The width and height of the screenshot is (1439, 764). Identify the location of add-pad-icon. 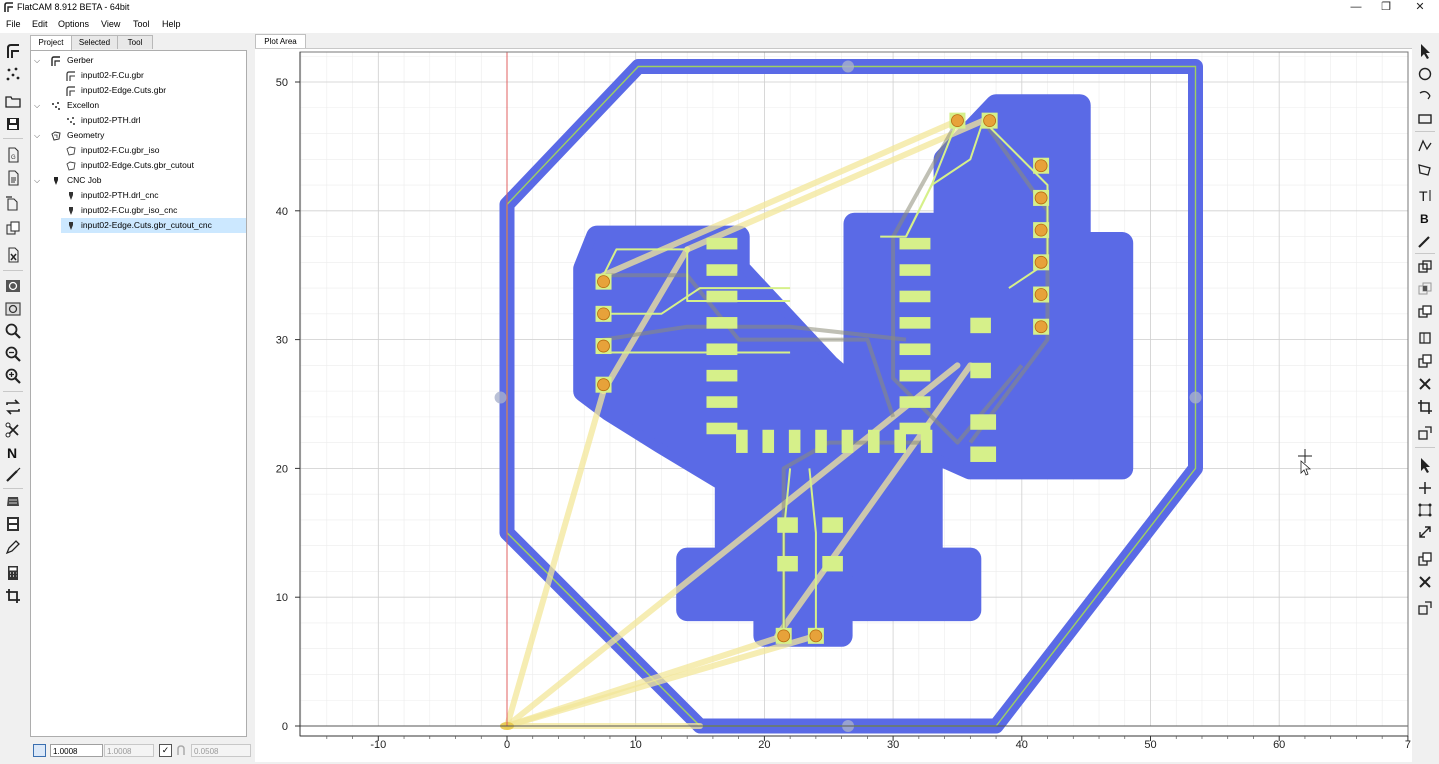
(1425, 488).